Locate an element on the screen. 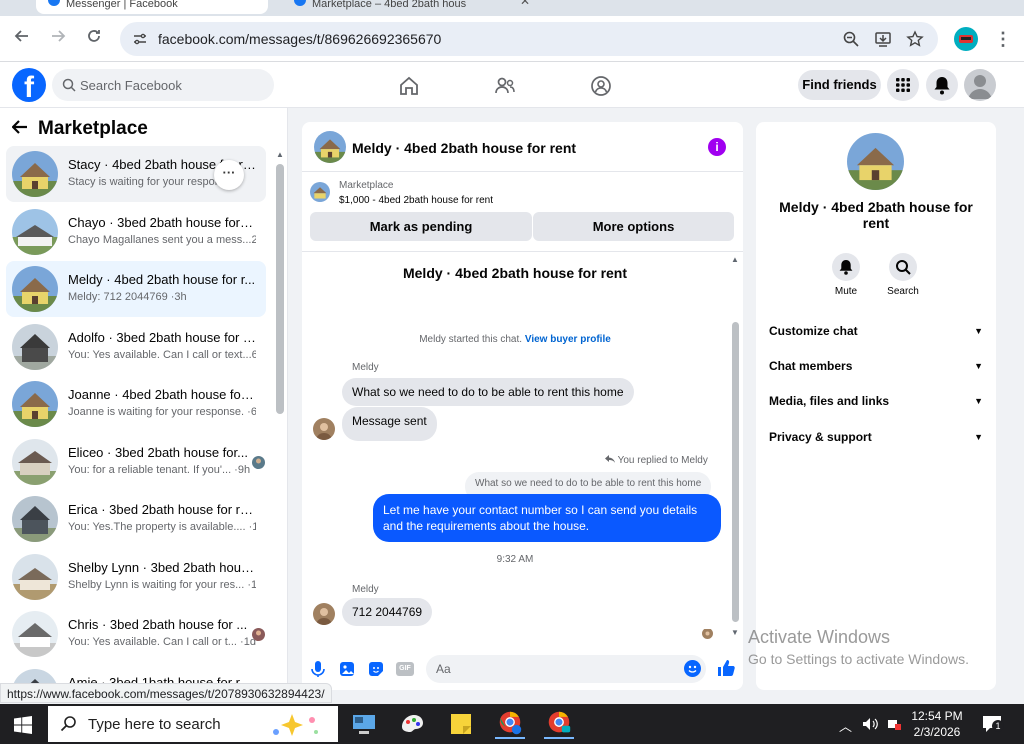 Image resolution: width=1024 pixels, height=744 pixels. account-avatar is located at coordinates (980, 85).